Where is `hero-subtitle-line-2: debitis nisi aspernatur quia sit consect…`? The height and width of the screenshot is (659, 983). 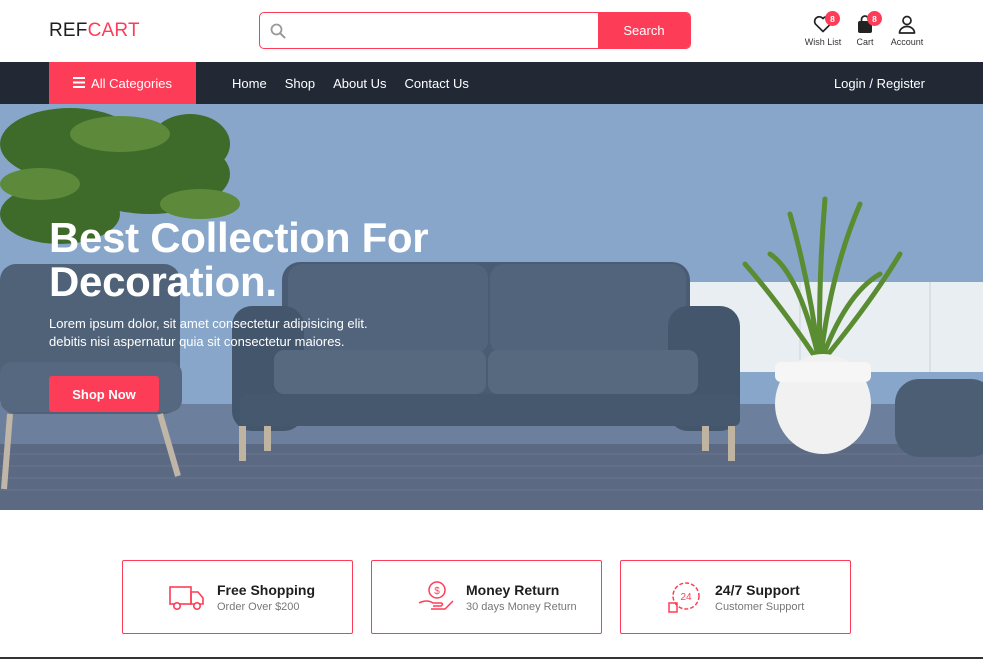
hero-subtitle-line-2: debitis nisi aspernatur quia sit consect… is located at coordinates (197, 341).